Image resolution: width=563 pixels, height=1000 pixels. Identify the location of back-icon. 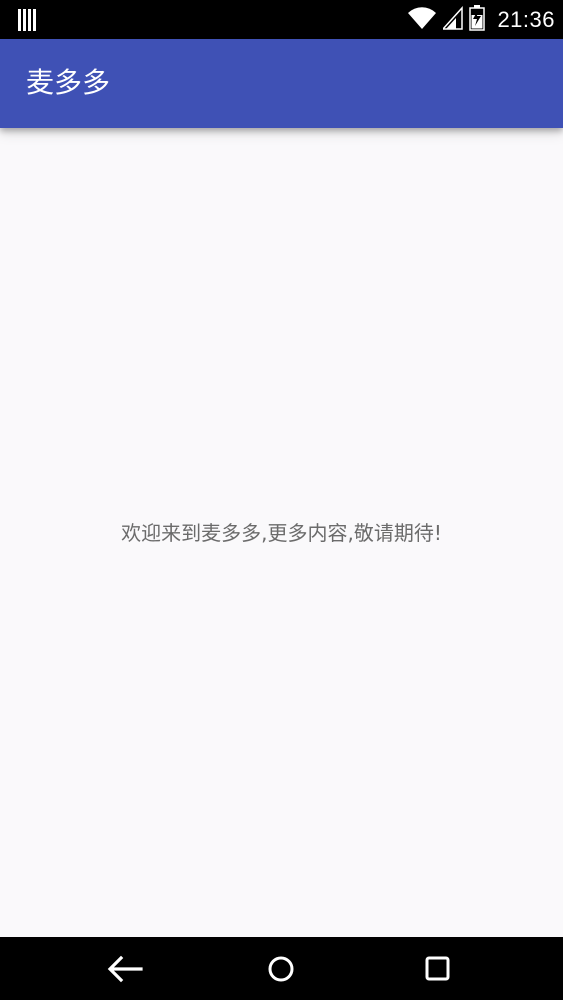
(125, 968).